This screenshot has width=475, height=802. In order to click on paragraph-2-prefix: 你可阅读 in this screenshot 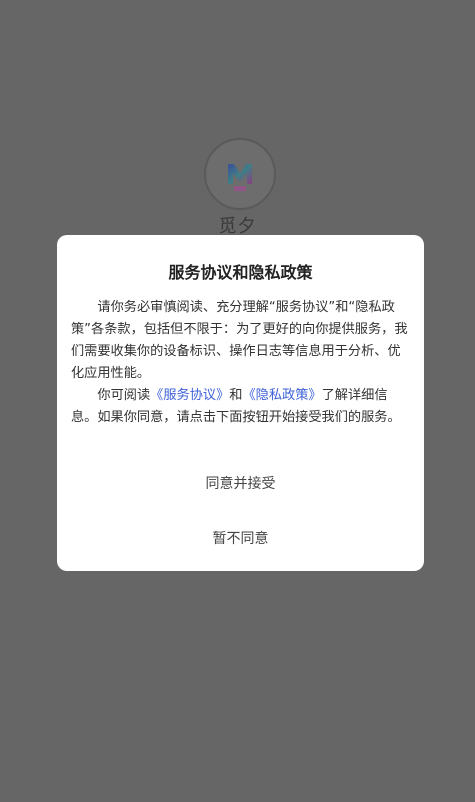, I will do `click(124, 395)`.